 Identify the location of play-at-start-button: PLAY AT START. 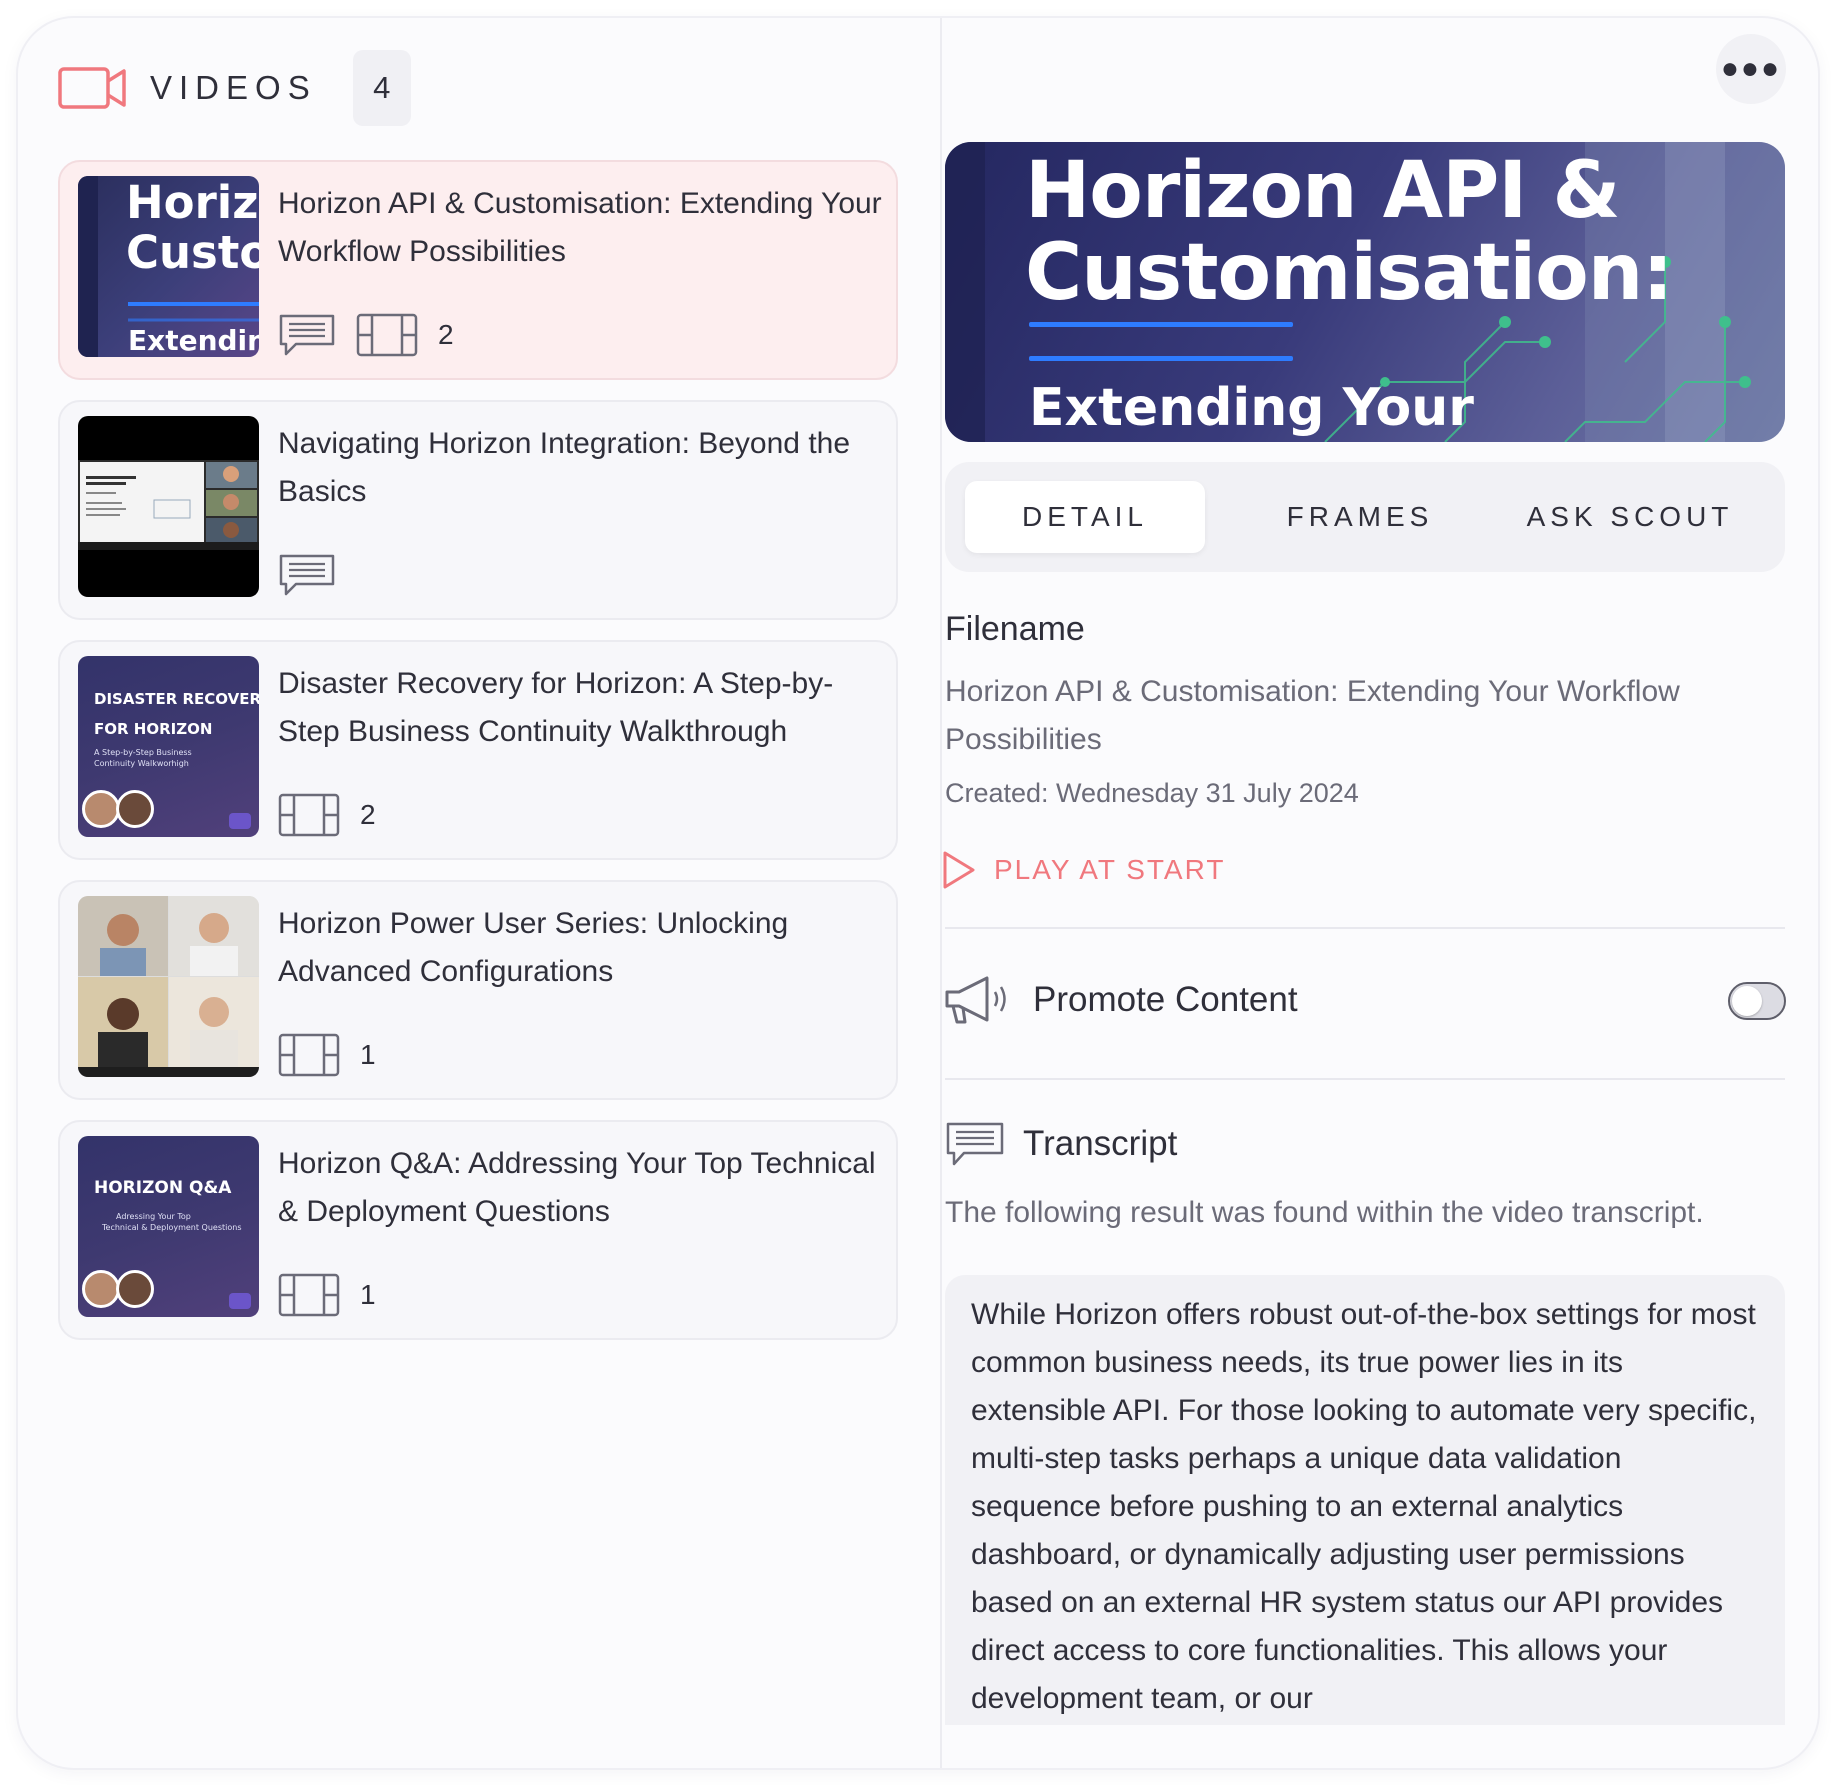
(1083, 870).